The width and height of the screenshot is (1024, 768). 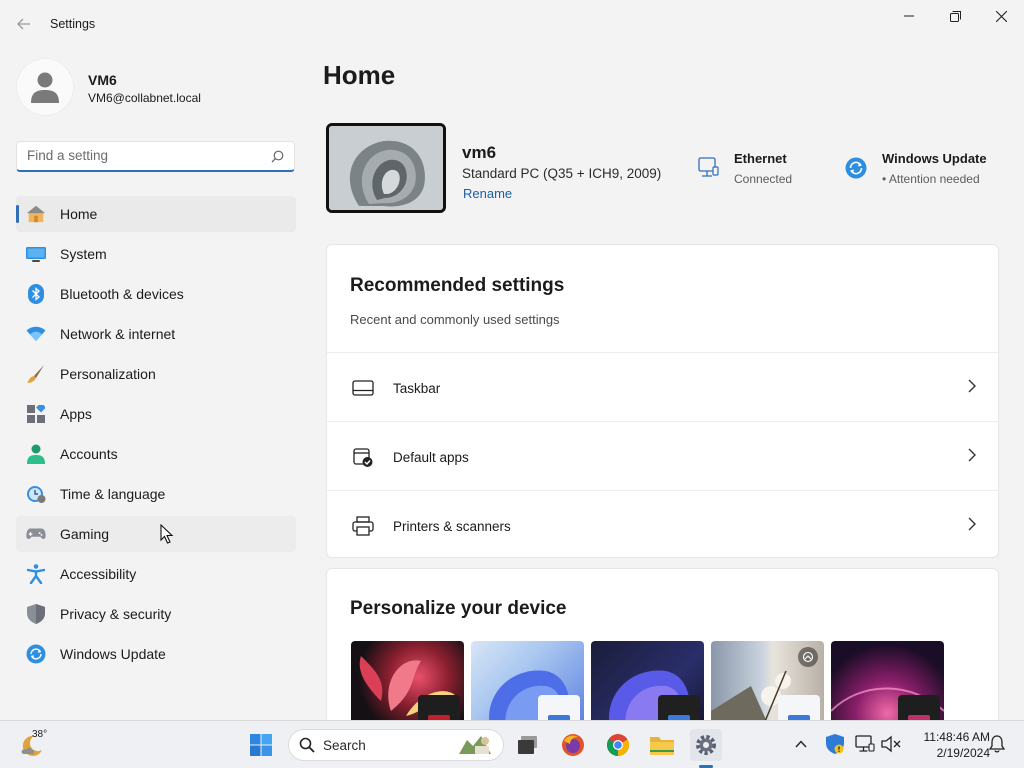 I want to click on wifi-icon, so click(x=36, y=334).